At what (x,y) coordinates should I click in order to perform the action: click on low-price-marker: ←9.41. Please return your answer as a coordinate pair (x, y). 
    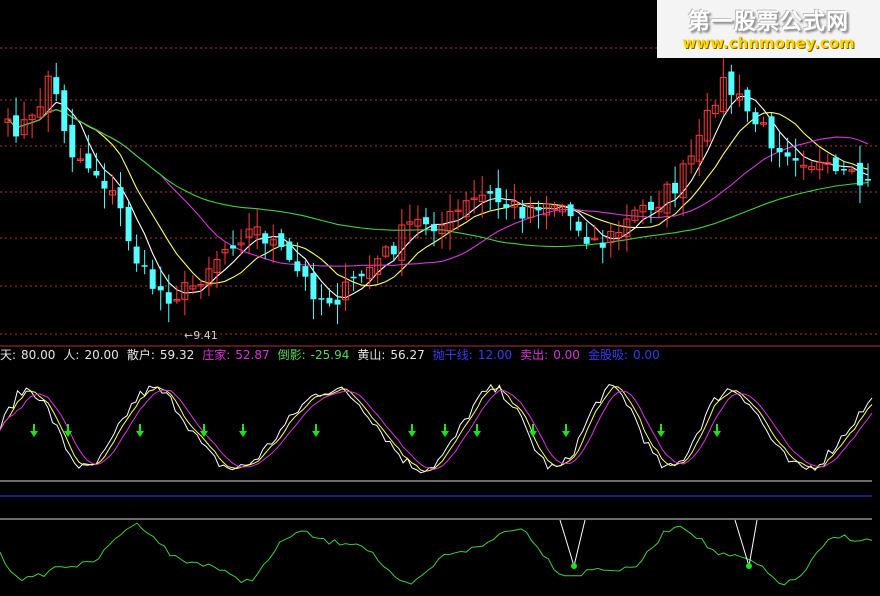
    Looking at the image, I should click on (201, 335).